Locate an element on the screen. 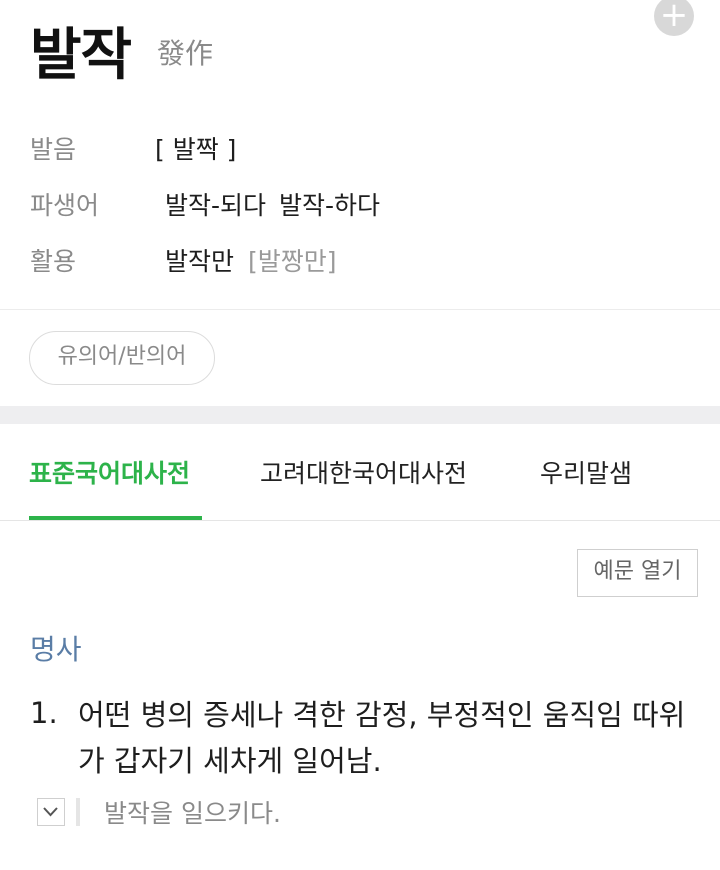 This screenshot has height=870, width=720. active-tab-indicator is located at coordinates (115, 518).